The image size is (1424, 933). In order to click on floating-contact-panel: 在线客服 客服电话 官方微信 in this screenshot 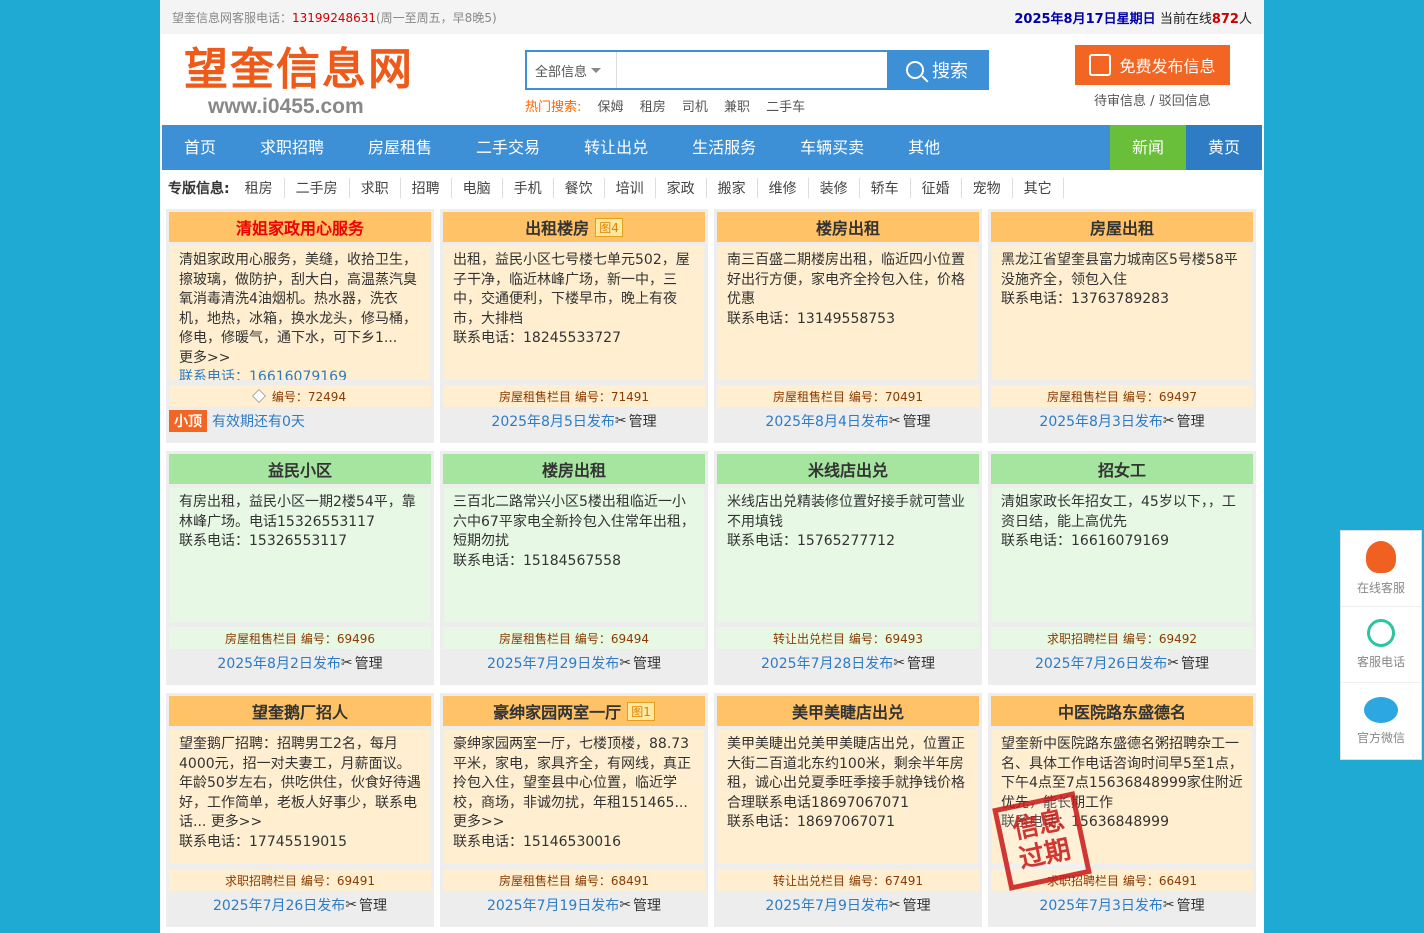, I will do `click(1381, 645)`.